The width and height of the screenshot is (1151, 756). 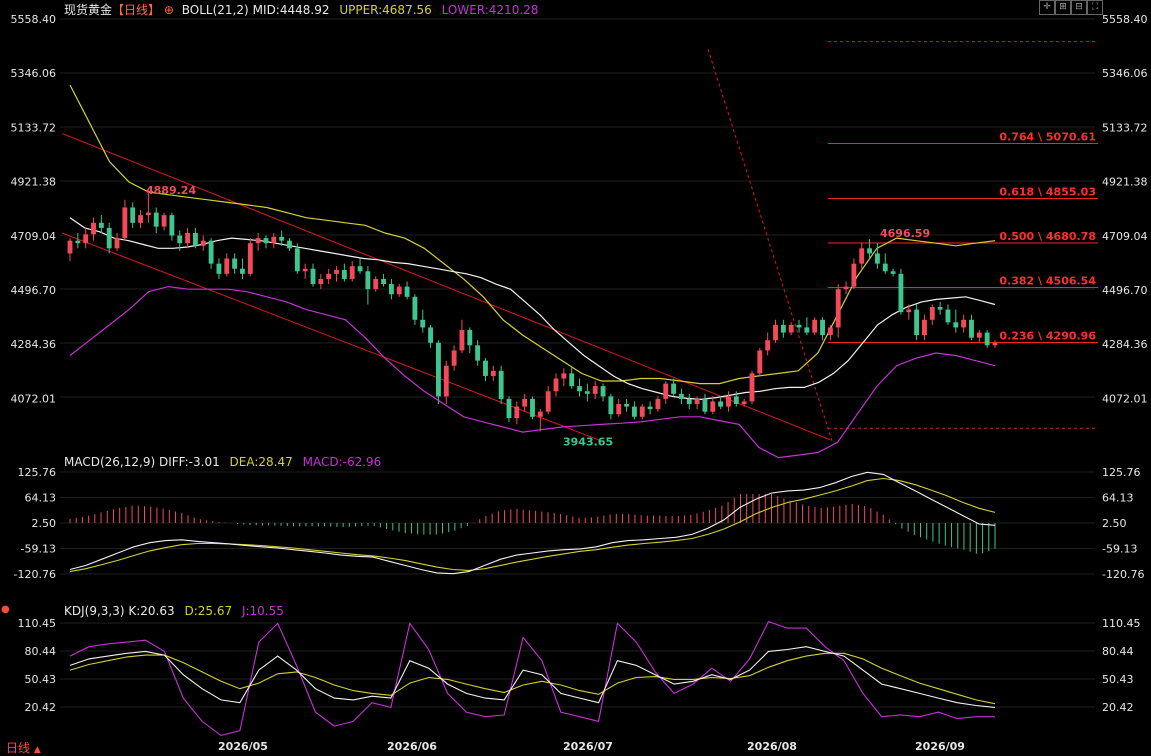 I want to click on kdj-tick-right: 50.43, so click(x=1118, y=679).